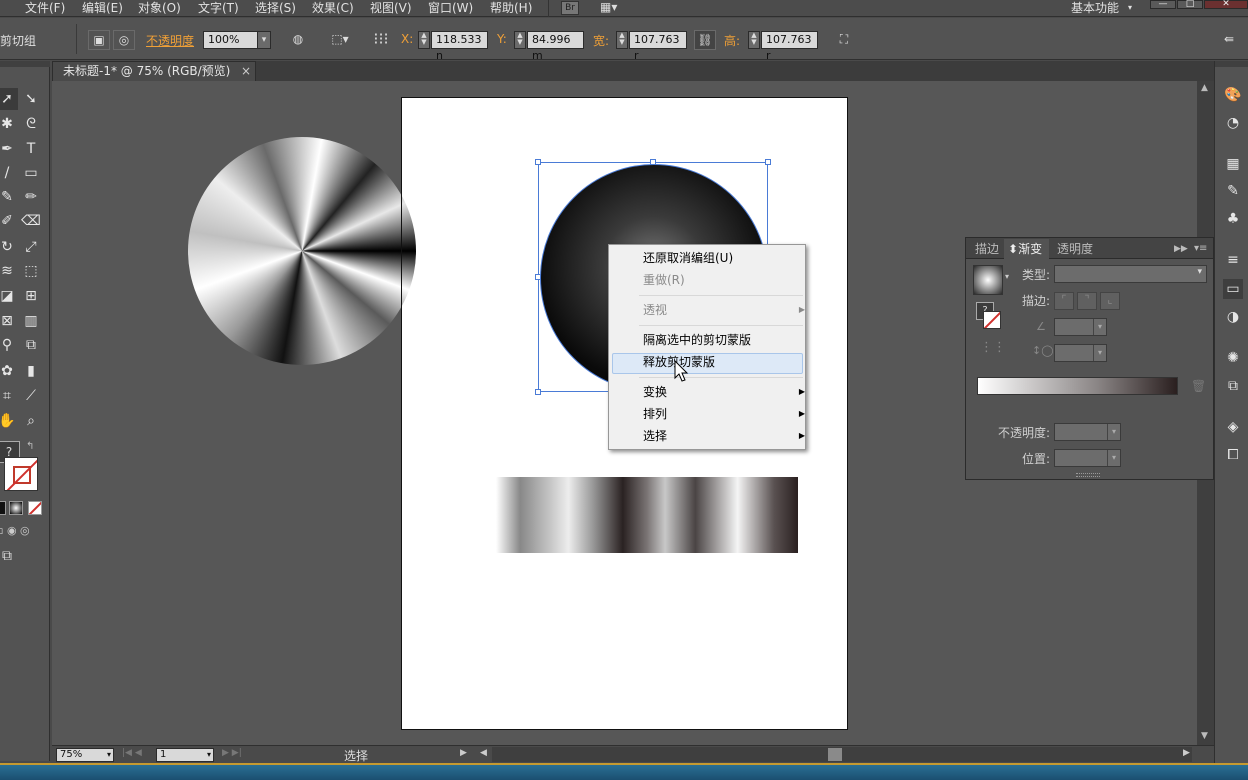 The height and width of the screenshot is (780, 1248). I want to click on last-artboard-icon: ▶ ▶|, so click(232, 753).